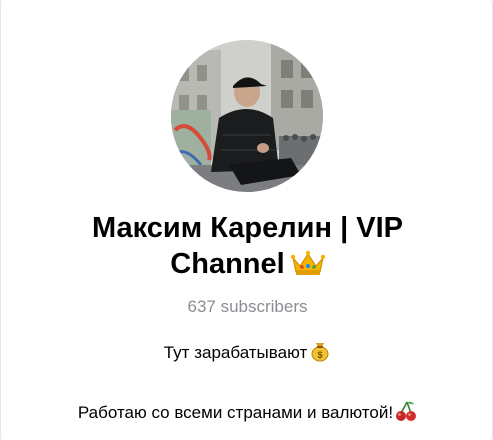 This screenshot has height=440, width=493. Describe the element at coordinates (247, 228) in the screenshot. I see `channel-title-line1: Максим Карелин | VIP` at that location.